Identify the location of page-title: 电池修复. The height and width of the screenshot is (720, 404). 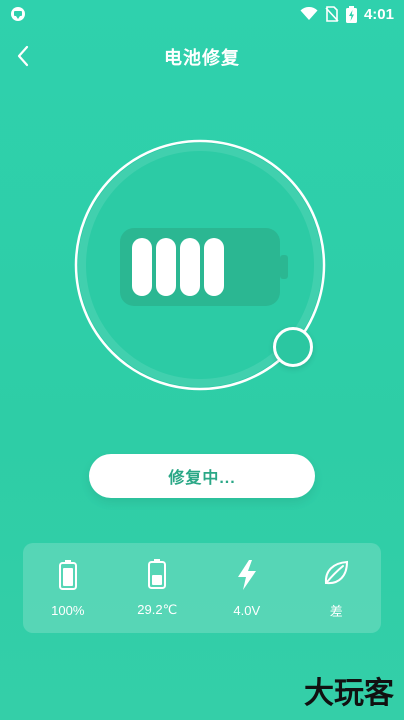
(202, 58).